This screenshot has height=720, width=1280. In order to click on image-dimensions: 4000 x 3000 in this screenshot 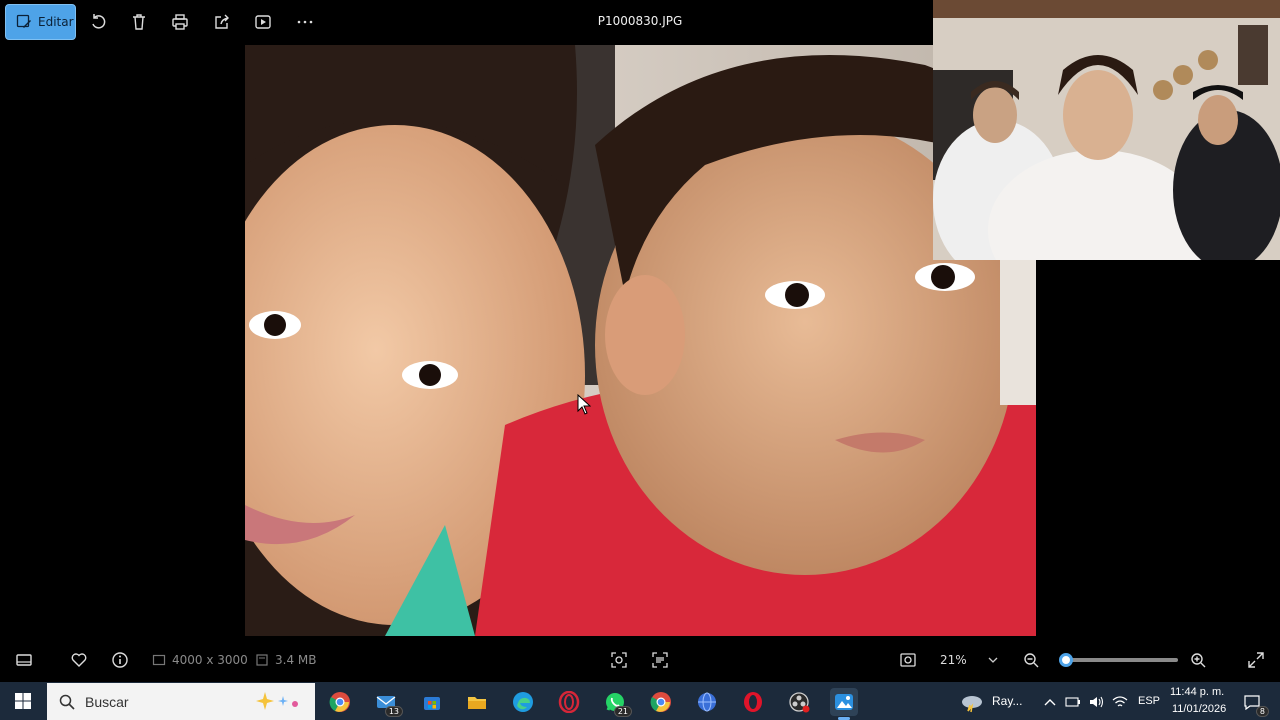, I will do `click(200, 660)`.